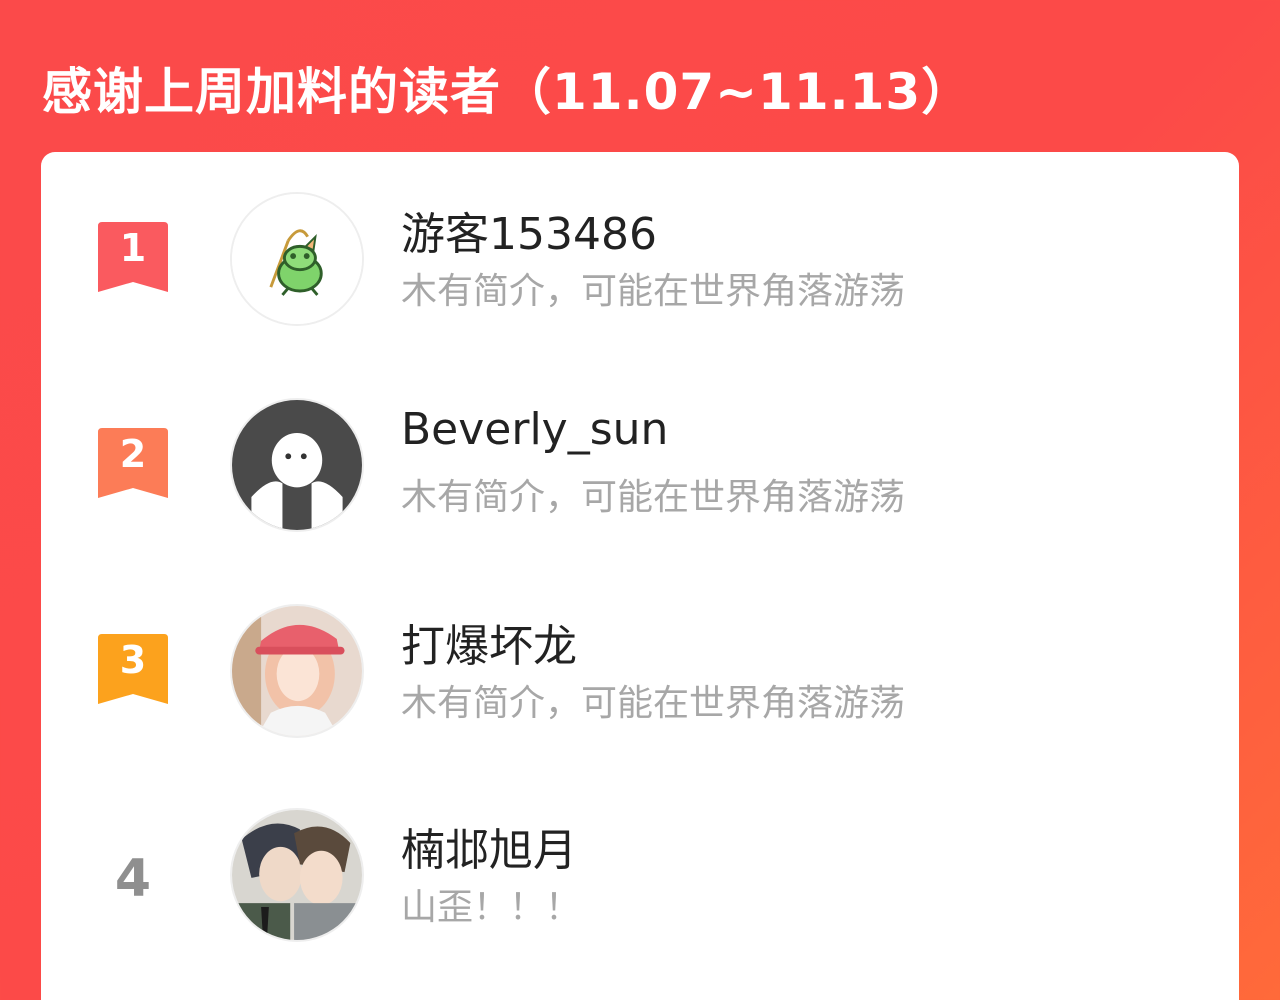  I want to click on rank-badge-2: 2, so click(133, 464).